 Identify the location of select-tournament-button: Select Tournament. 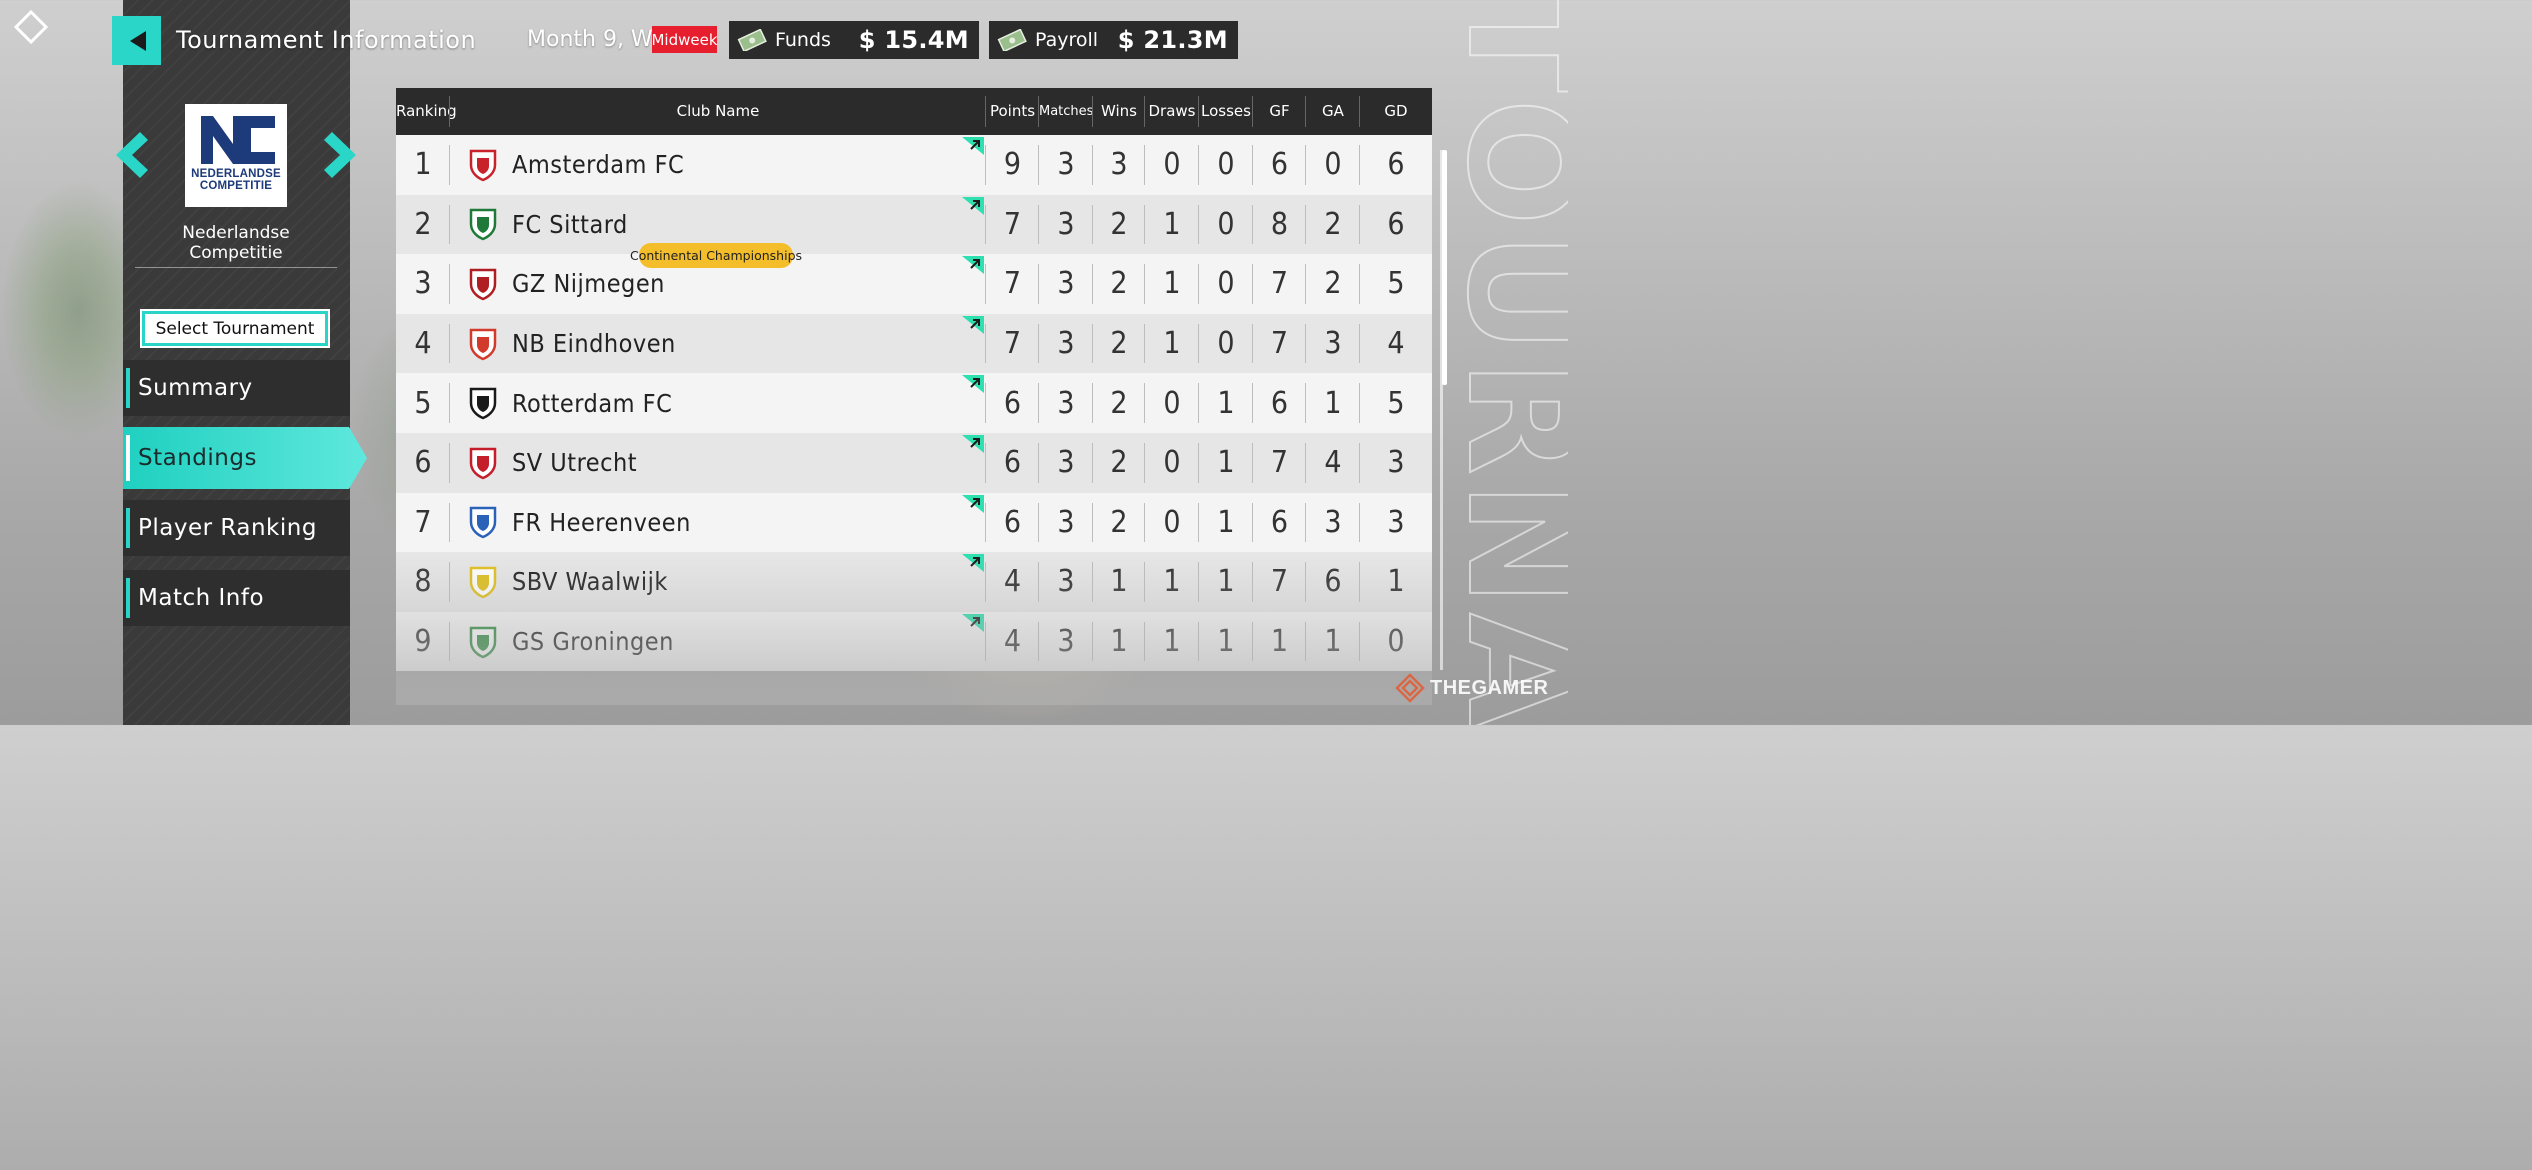
(235, 328).